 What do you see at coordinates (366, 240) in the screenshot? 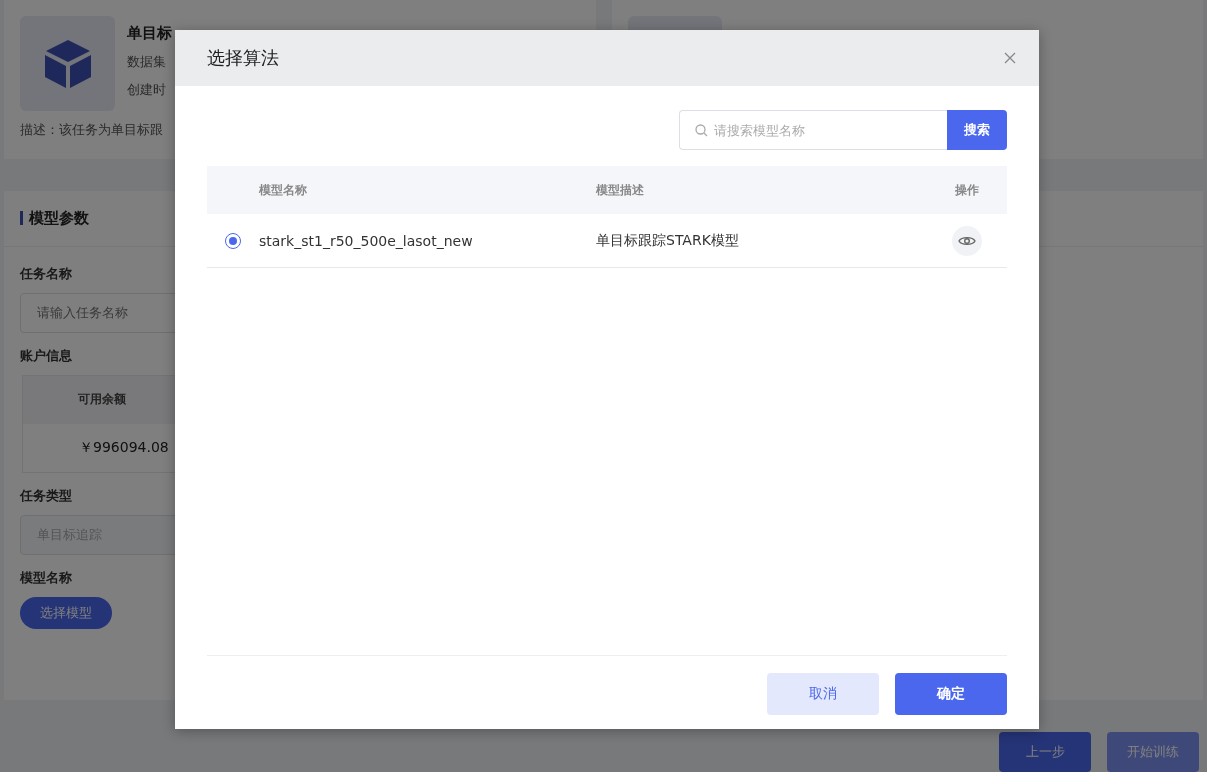
I see `table-cell-text: stark_st1_r50_500e_lasot_new` at bounding box center [366, 240].